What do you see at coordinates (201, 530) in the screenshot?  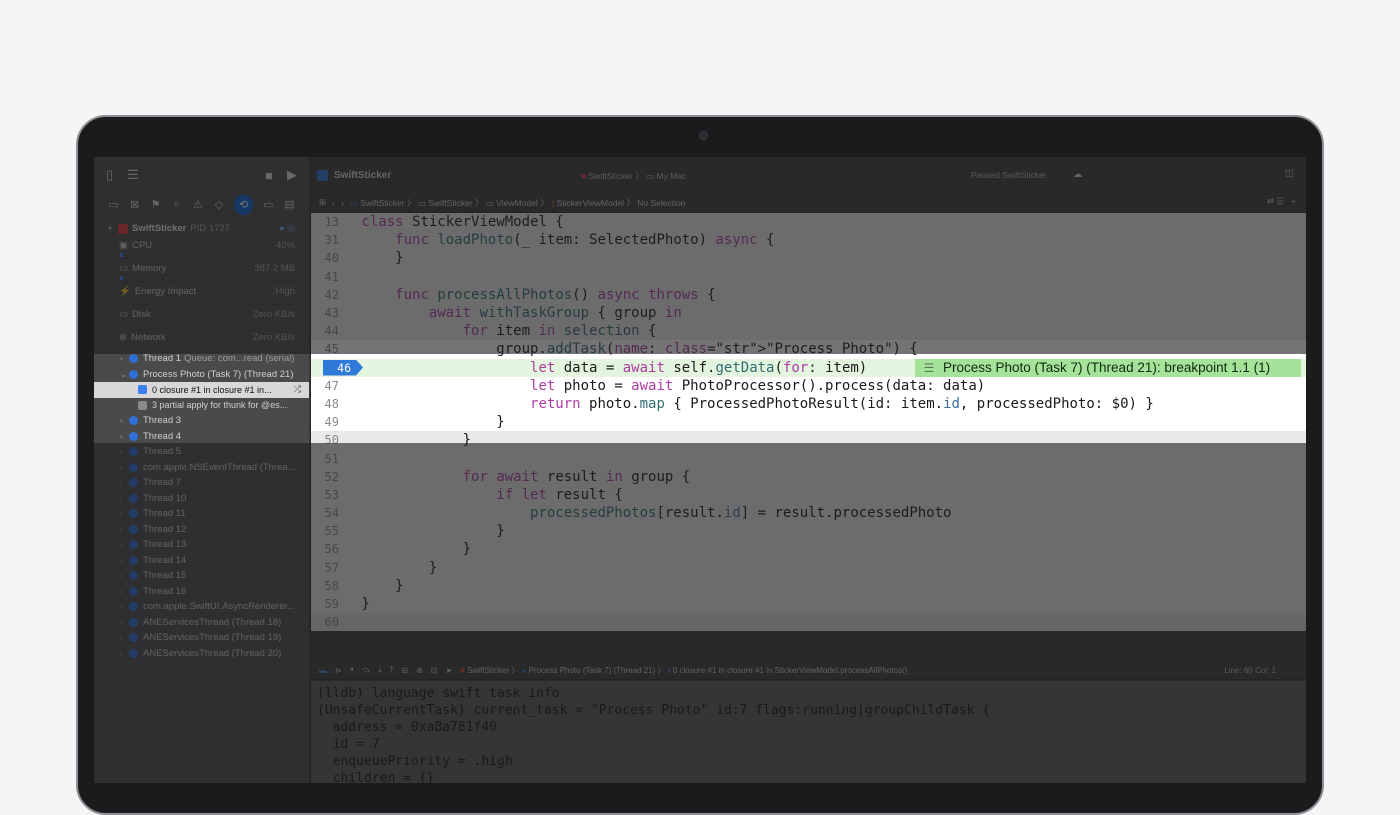 I see `thread-row: › Thread 12` at bounding box center [201, 530].